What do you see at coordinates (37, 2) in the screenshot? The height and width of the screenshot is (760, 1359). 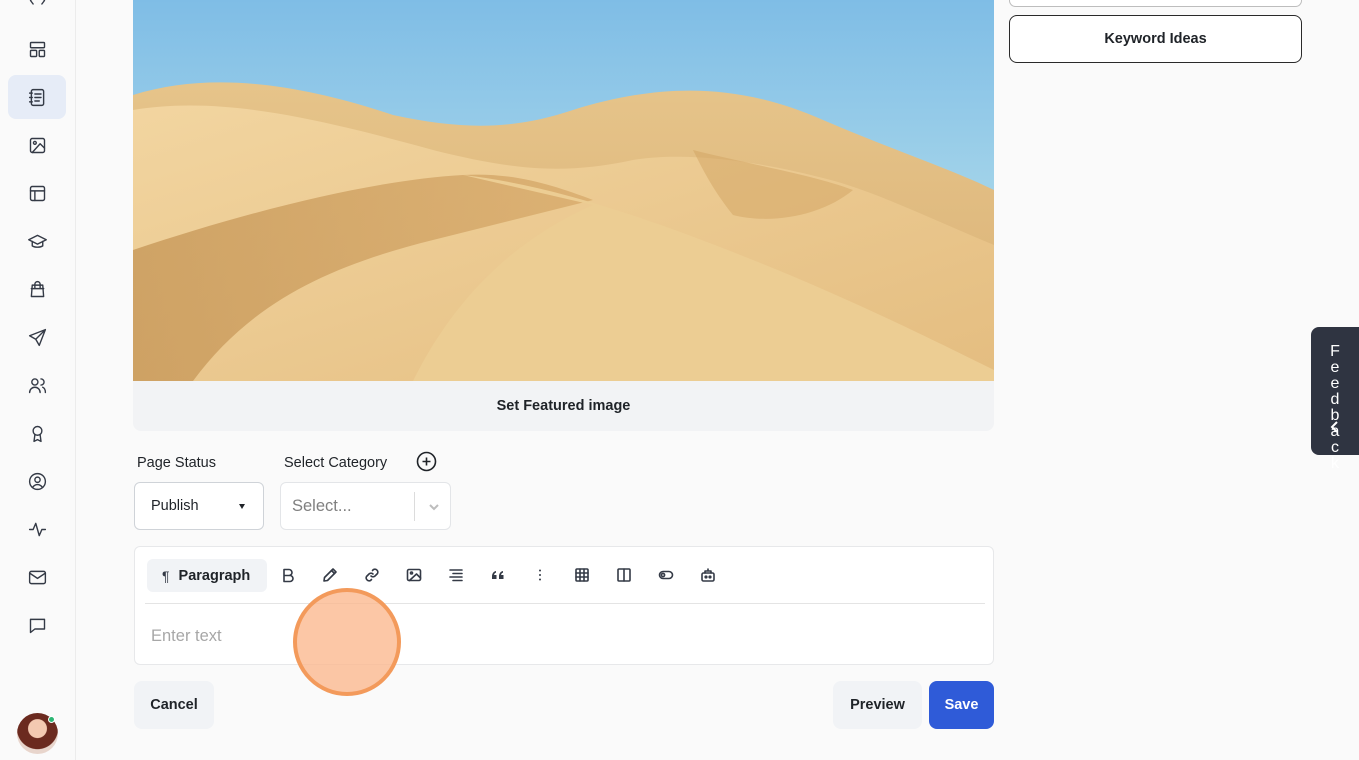 I see `blog-icon` at bounding box center [37, 2].